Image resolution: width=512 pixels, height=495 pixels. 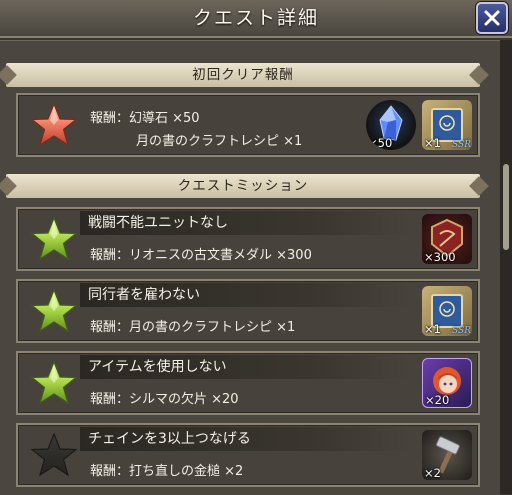 I want to click on scrollbar, so click(x=506, y=267).